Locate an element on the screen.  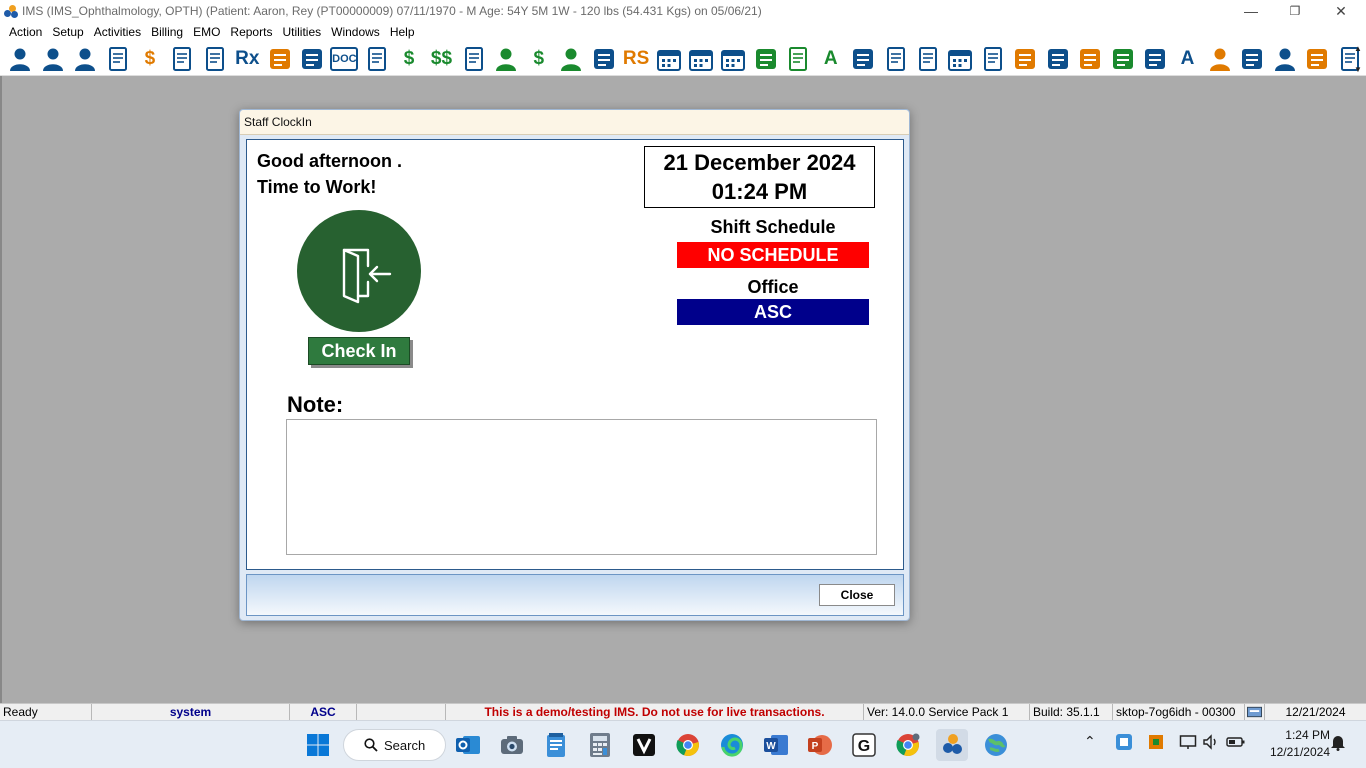
dialog-title: Staff ClockIn is located at coordinates (574, 122).